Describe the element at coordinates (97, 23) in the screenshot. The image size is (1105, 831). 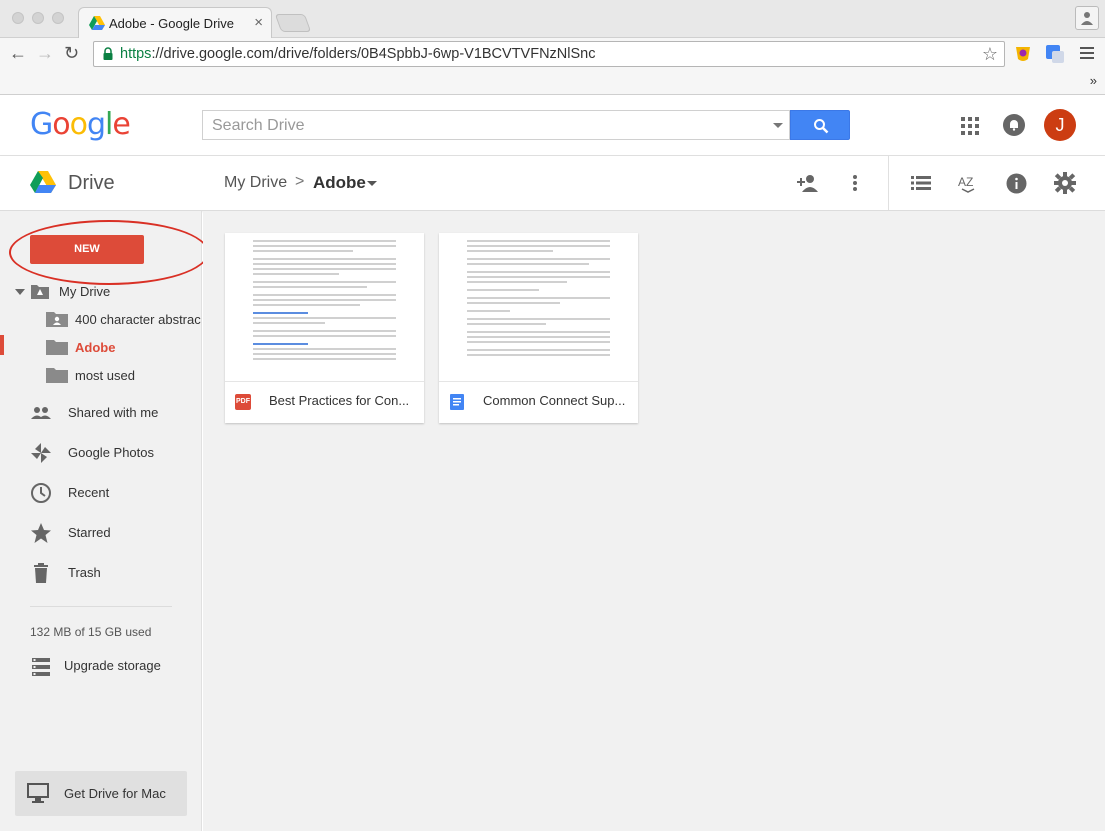
I see `drive-favicon-icon` at that location.